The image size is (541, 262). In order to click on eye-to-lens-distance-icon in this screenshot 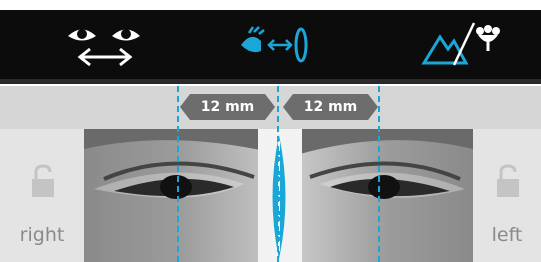, I will do `click(274, 44)`.